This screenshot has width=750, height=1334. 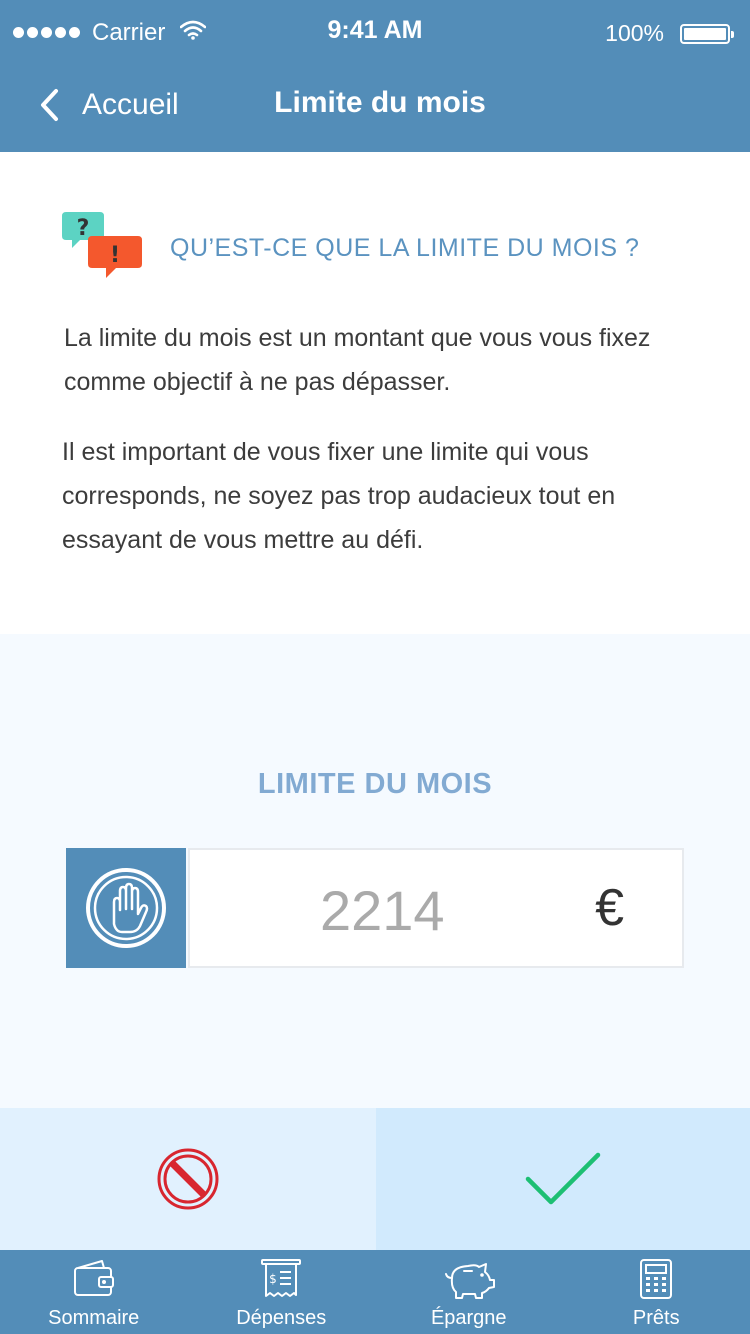 I want to click on limit-input-group: 2214 €, so click(x=375, y=908).